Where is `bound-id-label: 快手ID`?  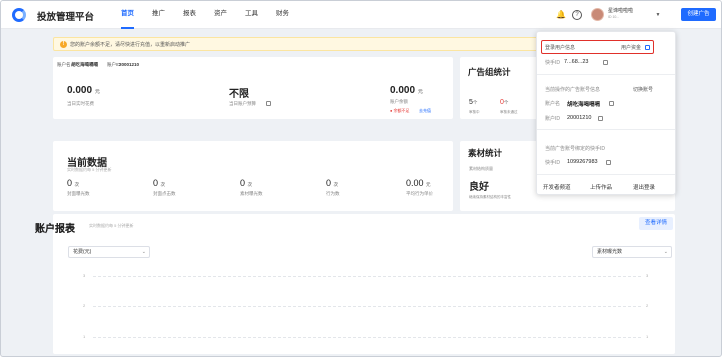 bound-id-label: 快手ID is located at coordinates (553, 163).